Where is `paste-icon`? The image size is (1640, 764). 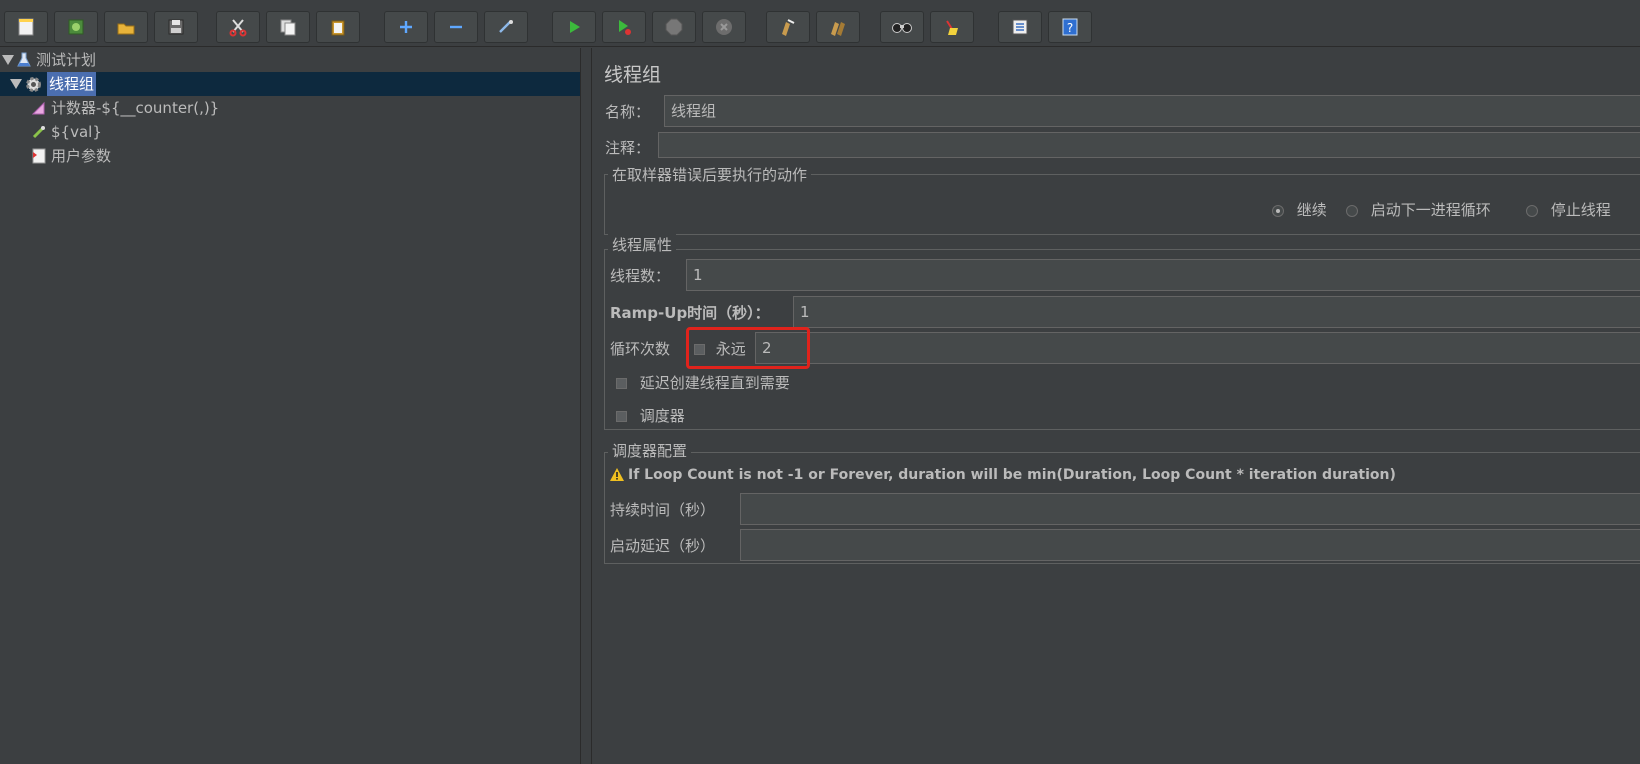 paste-icon is located at coordinates (338, 27).